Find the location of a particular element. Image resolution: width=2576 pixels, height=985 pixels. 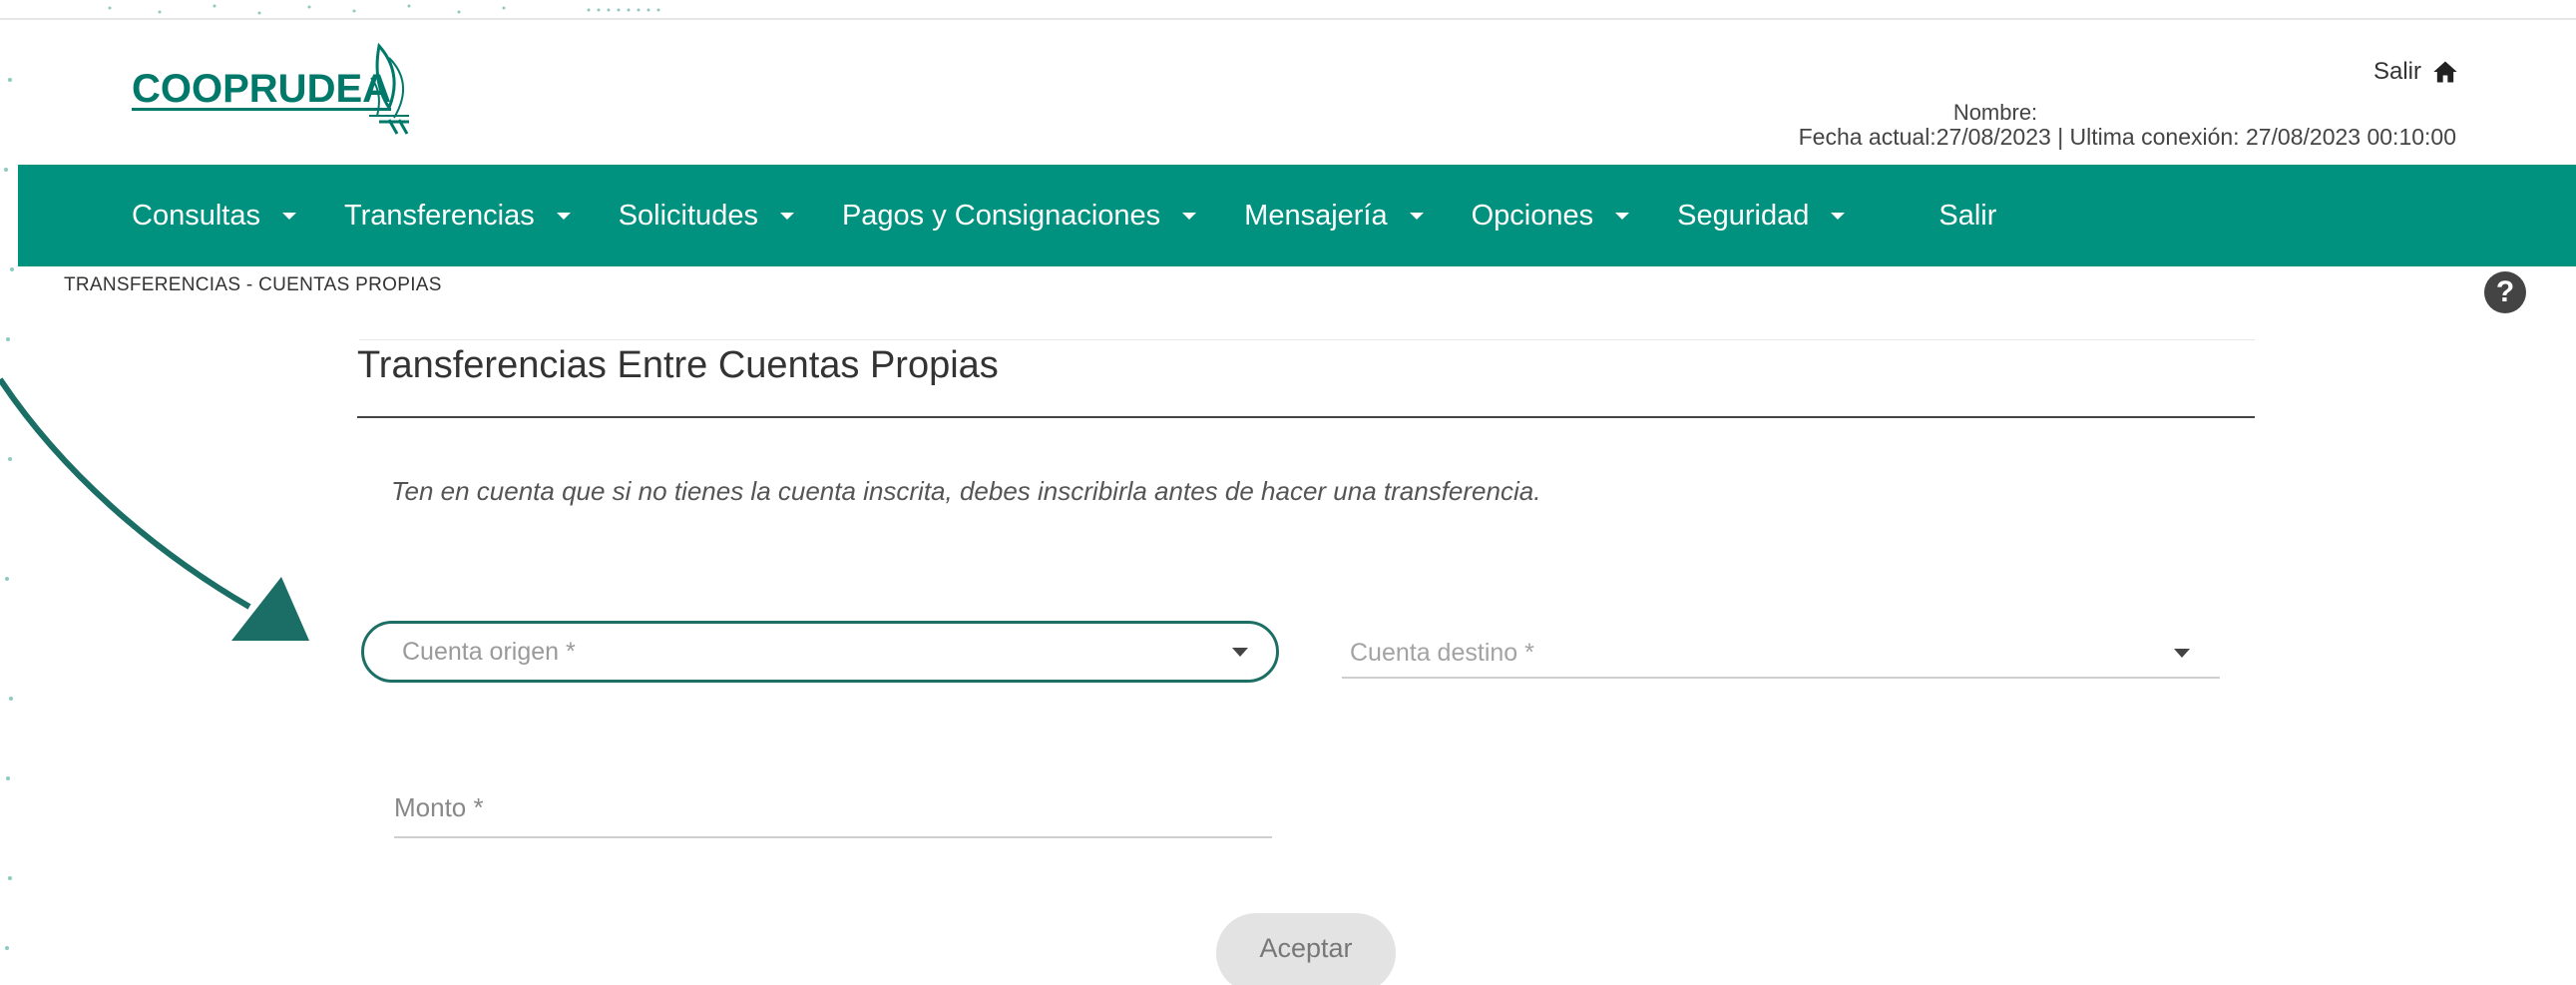

nav-label: Consultas is located at coordinates (196, 215).